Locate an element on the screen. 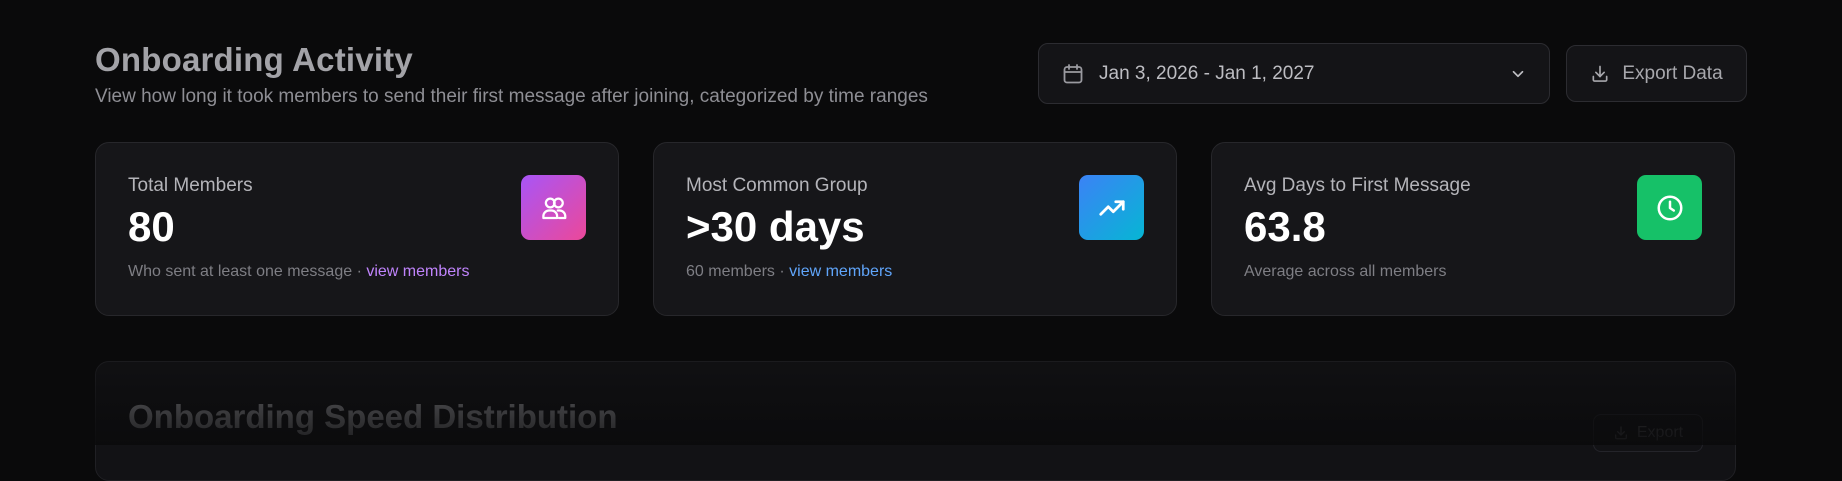 This screenshot has width=1842, height=481. clock-badge is located at coordinates (1669, 207).